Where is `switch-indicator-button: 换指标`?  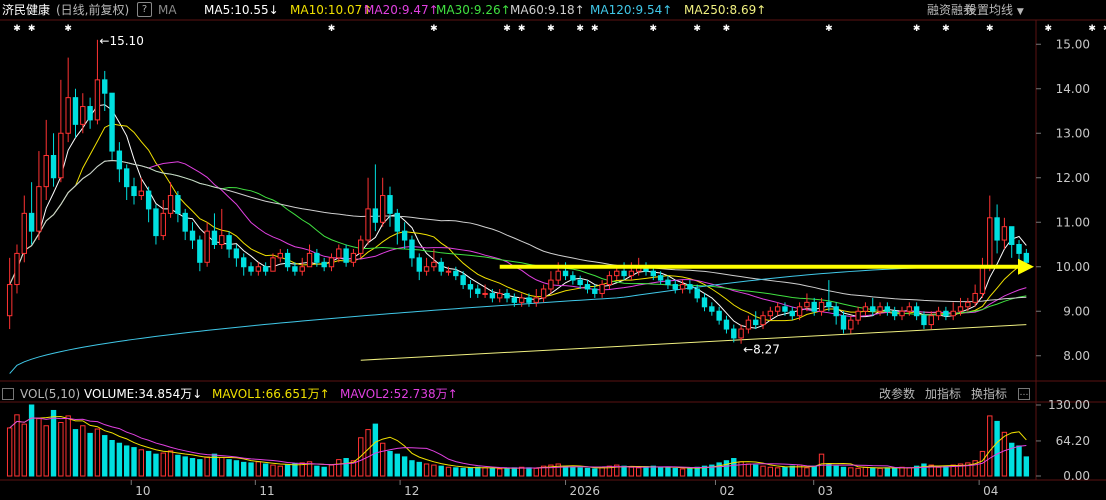 switch-indicator-button: 换指标 is located at coordinates (989, 394).